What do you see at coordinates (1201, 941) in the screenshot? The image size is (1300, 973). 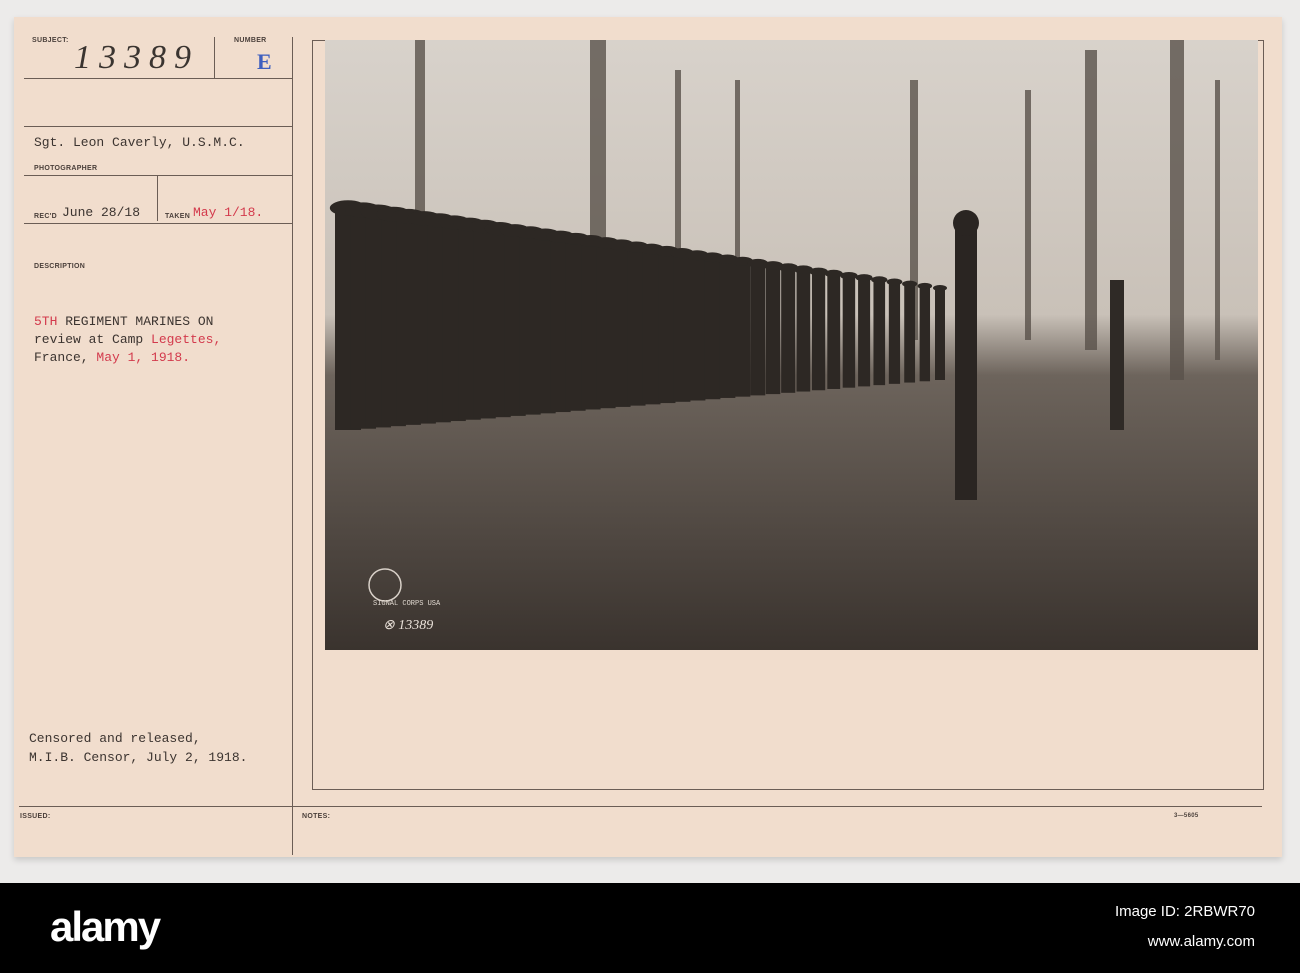 I see `site-url: www.alamy.com` at bounding box center [1201, 941].